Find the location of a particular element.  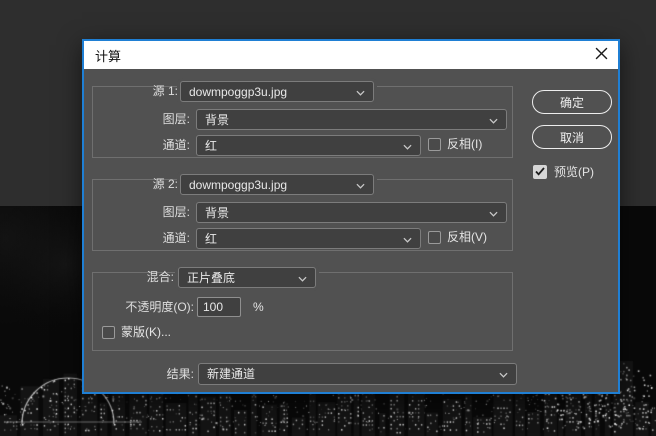

close-button is located at coordinates (601, 55).